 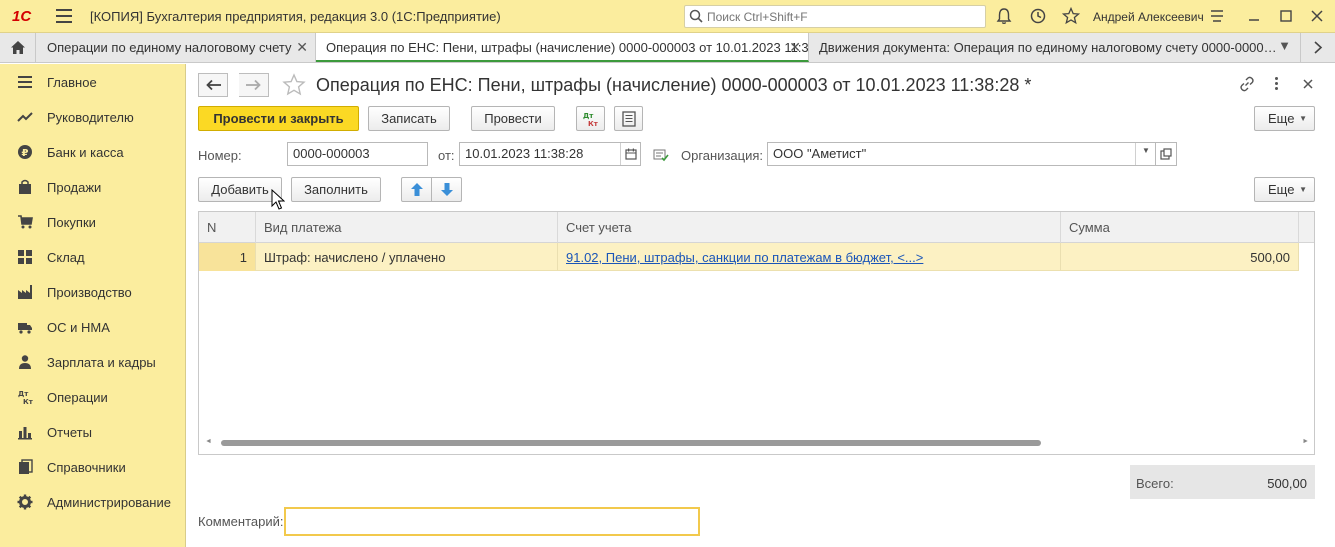 What do you see at coordinates (409, 118) in the screenshot?
I see `save-button: Записать` at bounding box center [409, 118].